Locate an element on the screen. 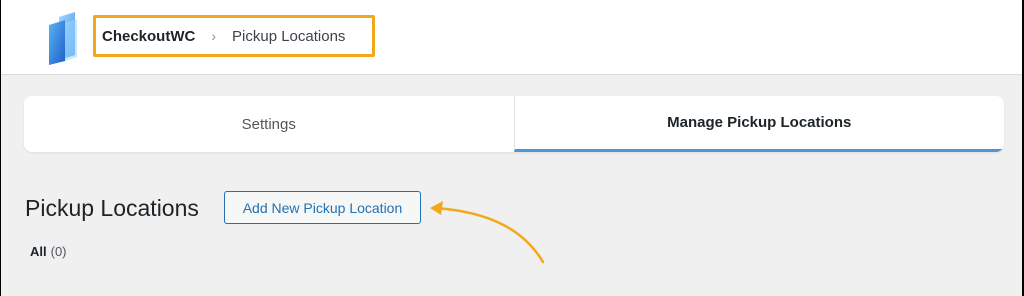 The image size is (1024, 296). breadcrumb-current: Pickup Locations is located at coordinates (289, 36).